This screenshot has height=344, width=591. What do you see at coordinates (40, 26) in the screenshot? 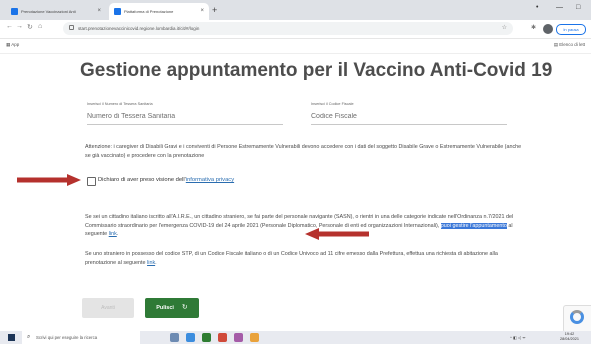
I see `home-icon: ⌂` at bounding box center [40, 26].